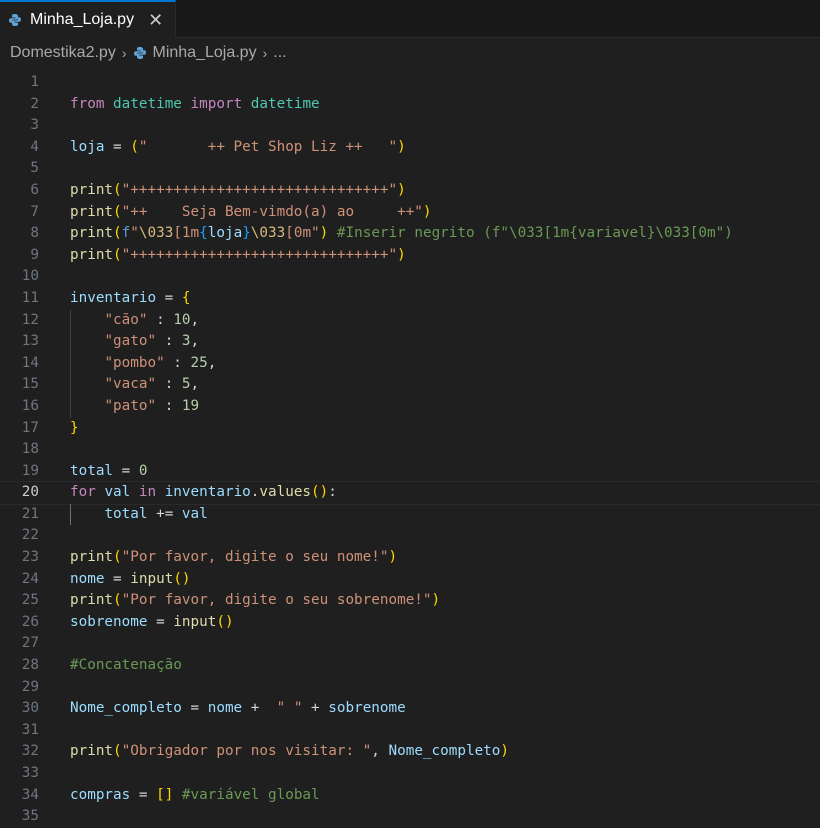 This screenshot has width=820, height=828. I want to click on code-text: for val in inventario.values():, so click(203, 492).